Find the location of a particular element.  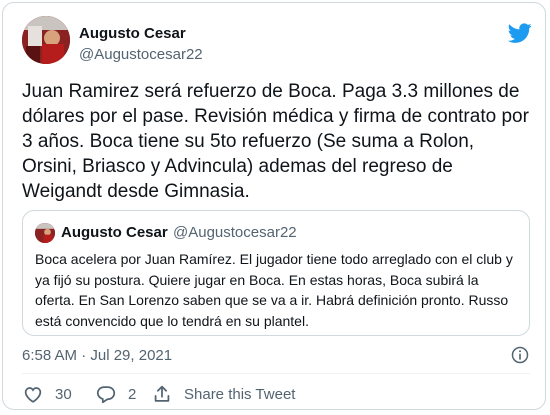

author-handle: @Augustocesar22 is located at coordinates (141, 54).